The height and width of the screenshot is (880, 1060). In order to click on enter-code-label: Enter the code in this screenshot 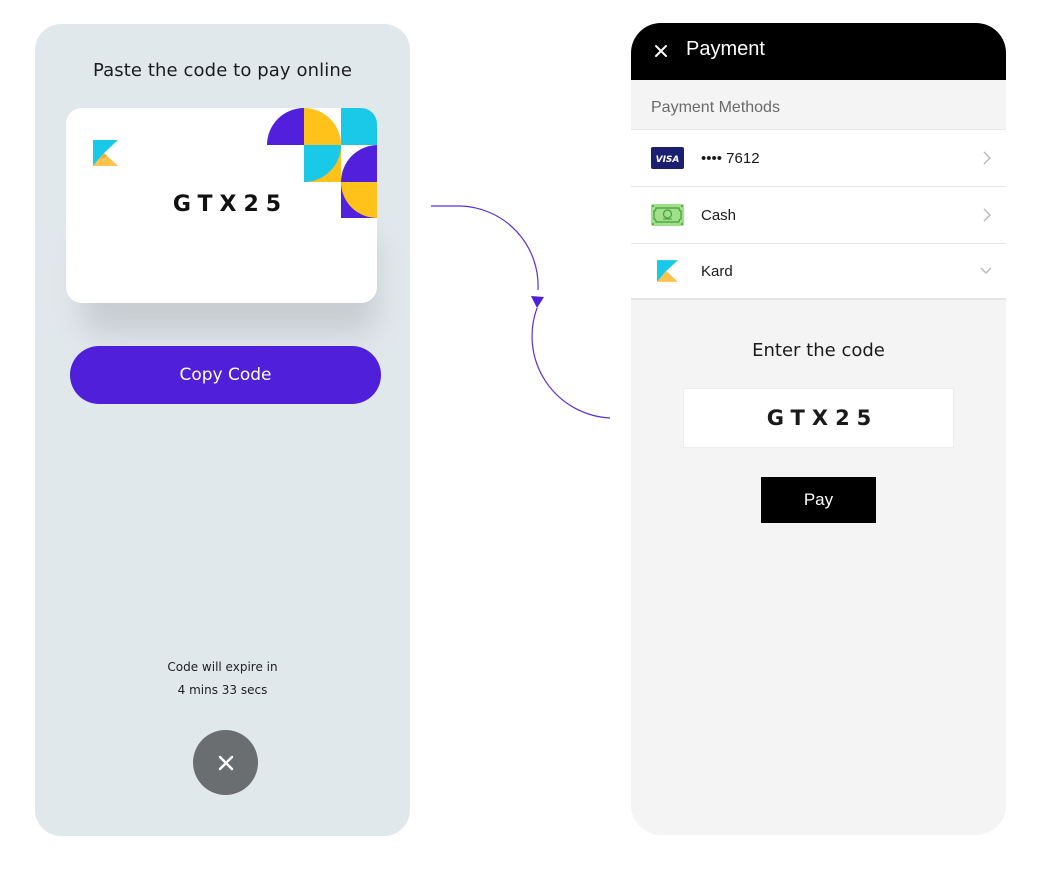, I will do `click(818, 350)`.